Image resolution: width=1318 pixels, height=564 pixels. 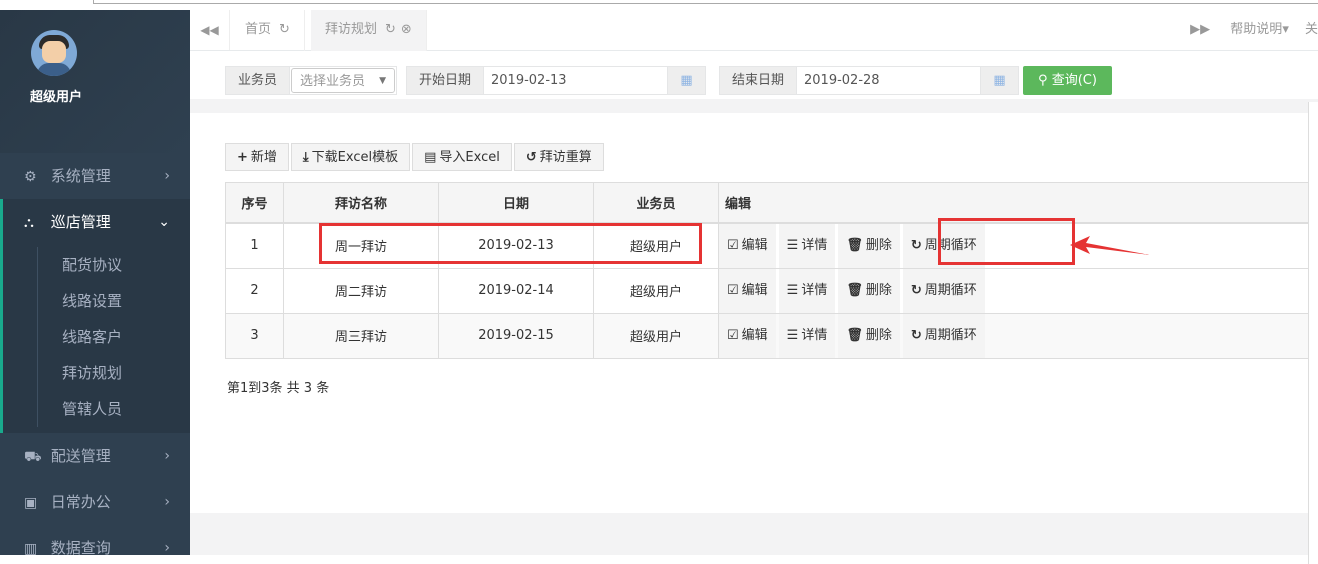 What do you see at coordinates (30, 177) in the screenshot?
I see `gears-icon: ⚙` at bounding box center [30, 177].